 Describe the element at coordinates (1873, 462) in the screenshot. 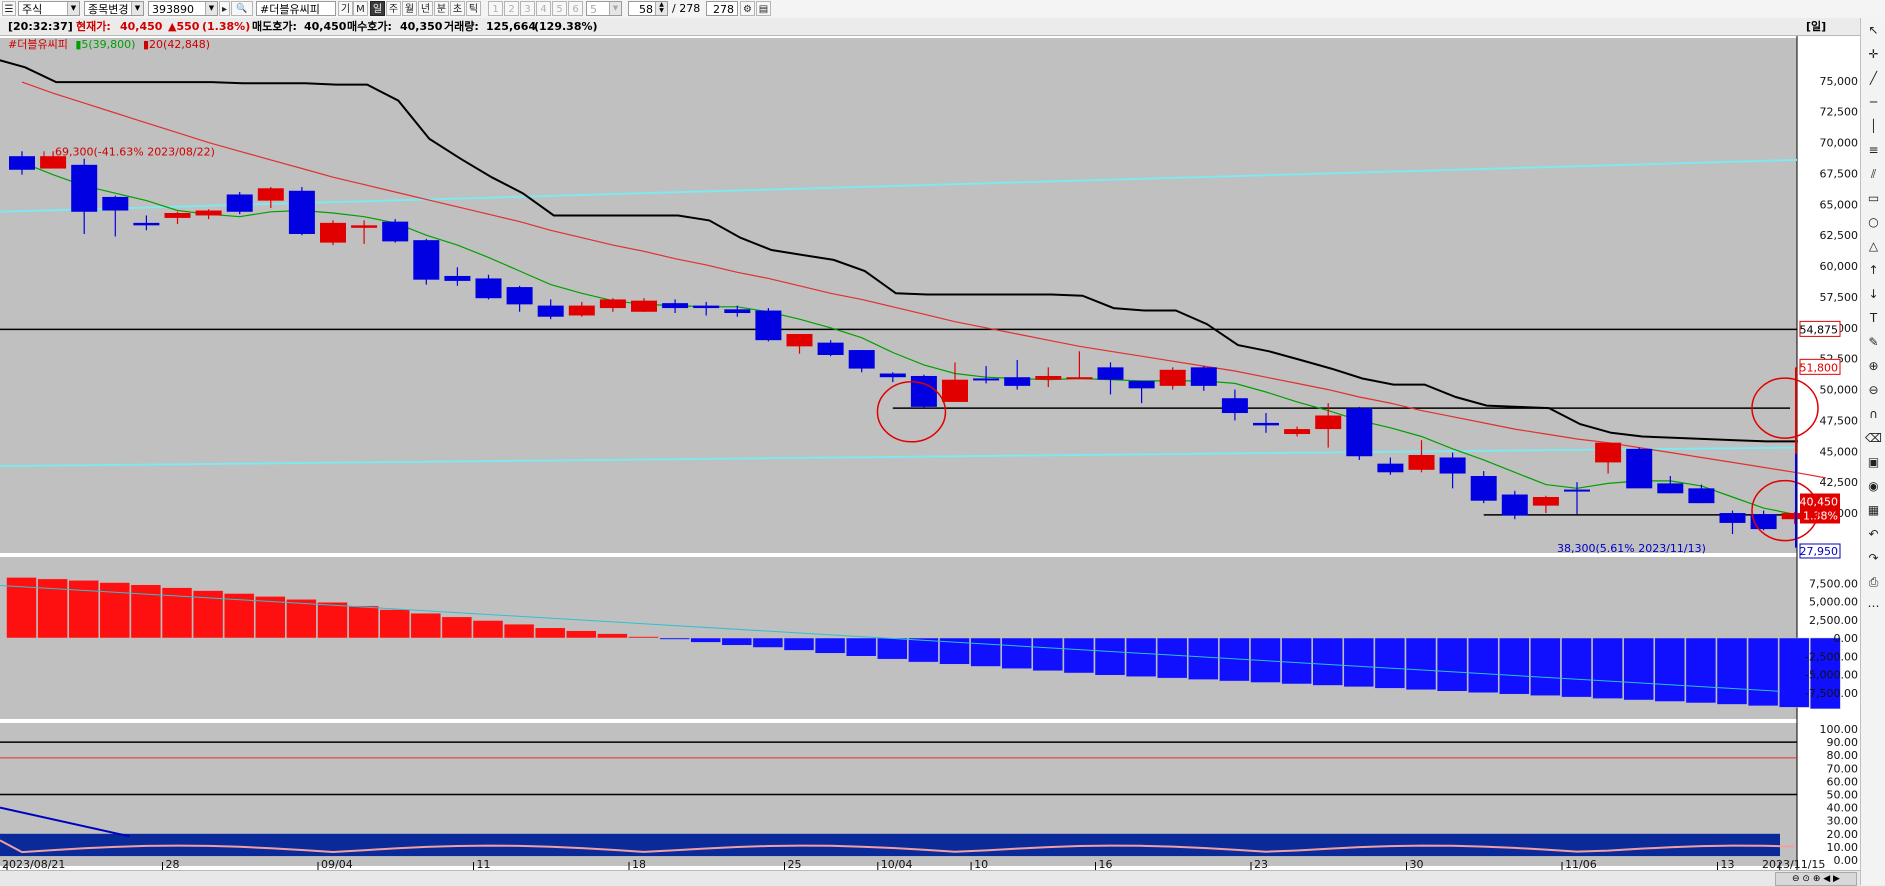

I see `lock-icon: ▣` at that location.